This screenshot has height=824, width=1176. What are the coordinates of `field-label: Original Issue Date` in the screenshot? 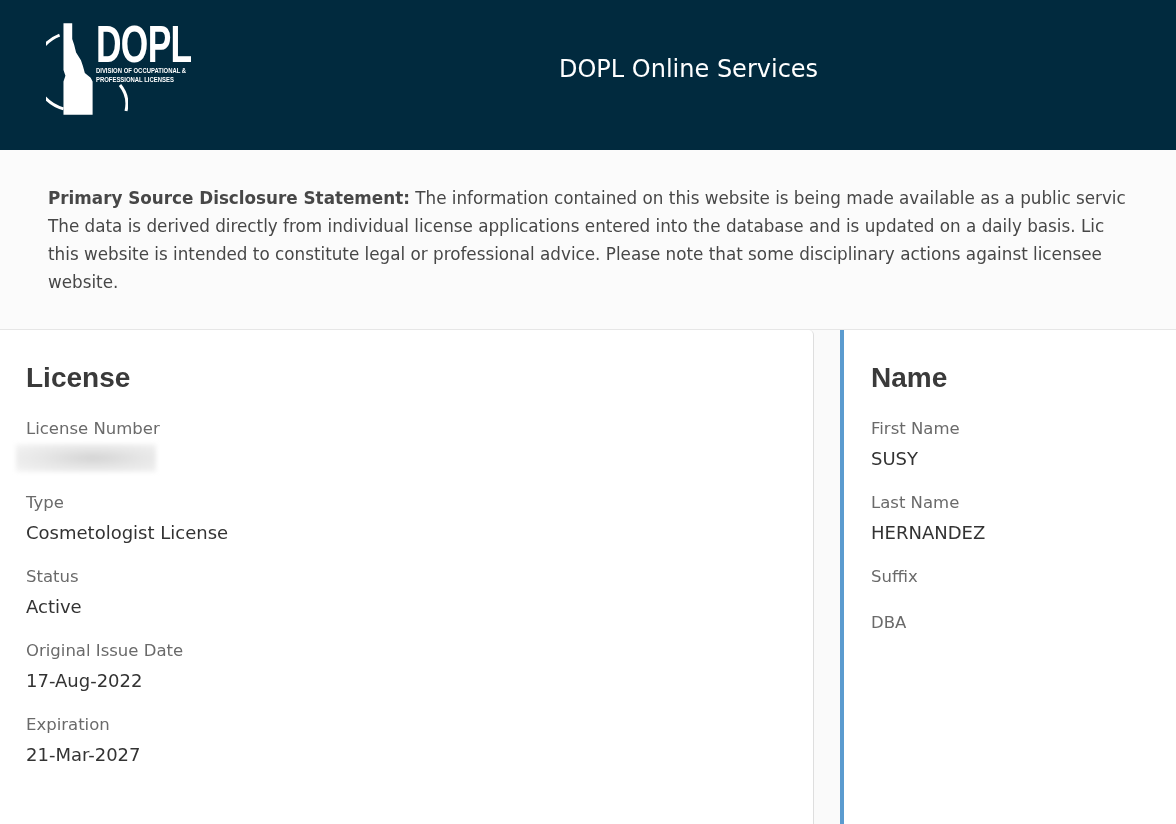 It's located at (105, 651).